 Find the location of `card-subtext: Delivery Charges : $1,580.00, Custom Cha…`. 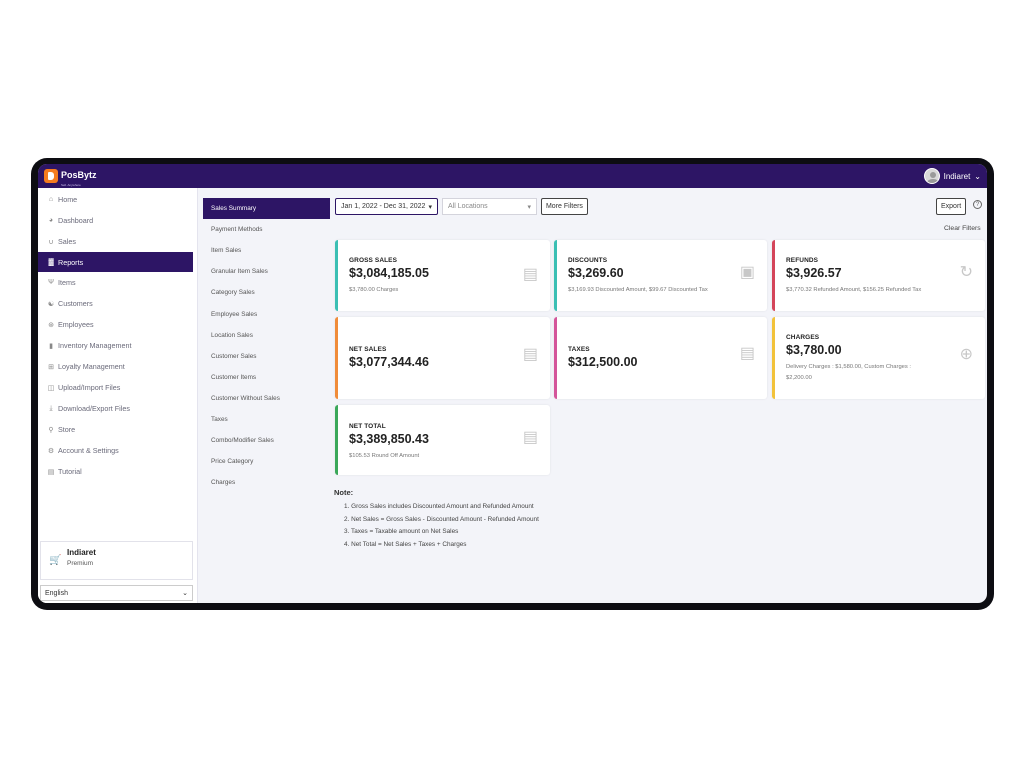

card-subtext: Delivery Charges : $1,580.00, Custom Cha… is located at coordinates (849, 372).